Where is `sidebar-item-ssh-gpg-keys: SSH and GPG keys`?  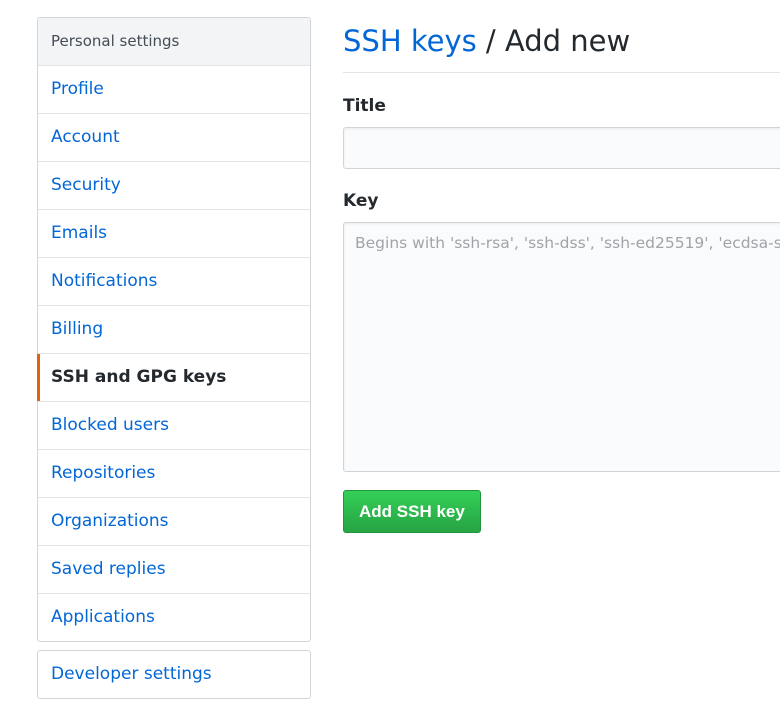
sidebar-item-ssh-gpg-keys: SSH and GPG keys is located at coordinates (173, 378).